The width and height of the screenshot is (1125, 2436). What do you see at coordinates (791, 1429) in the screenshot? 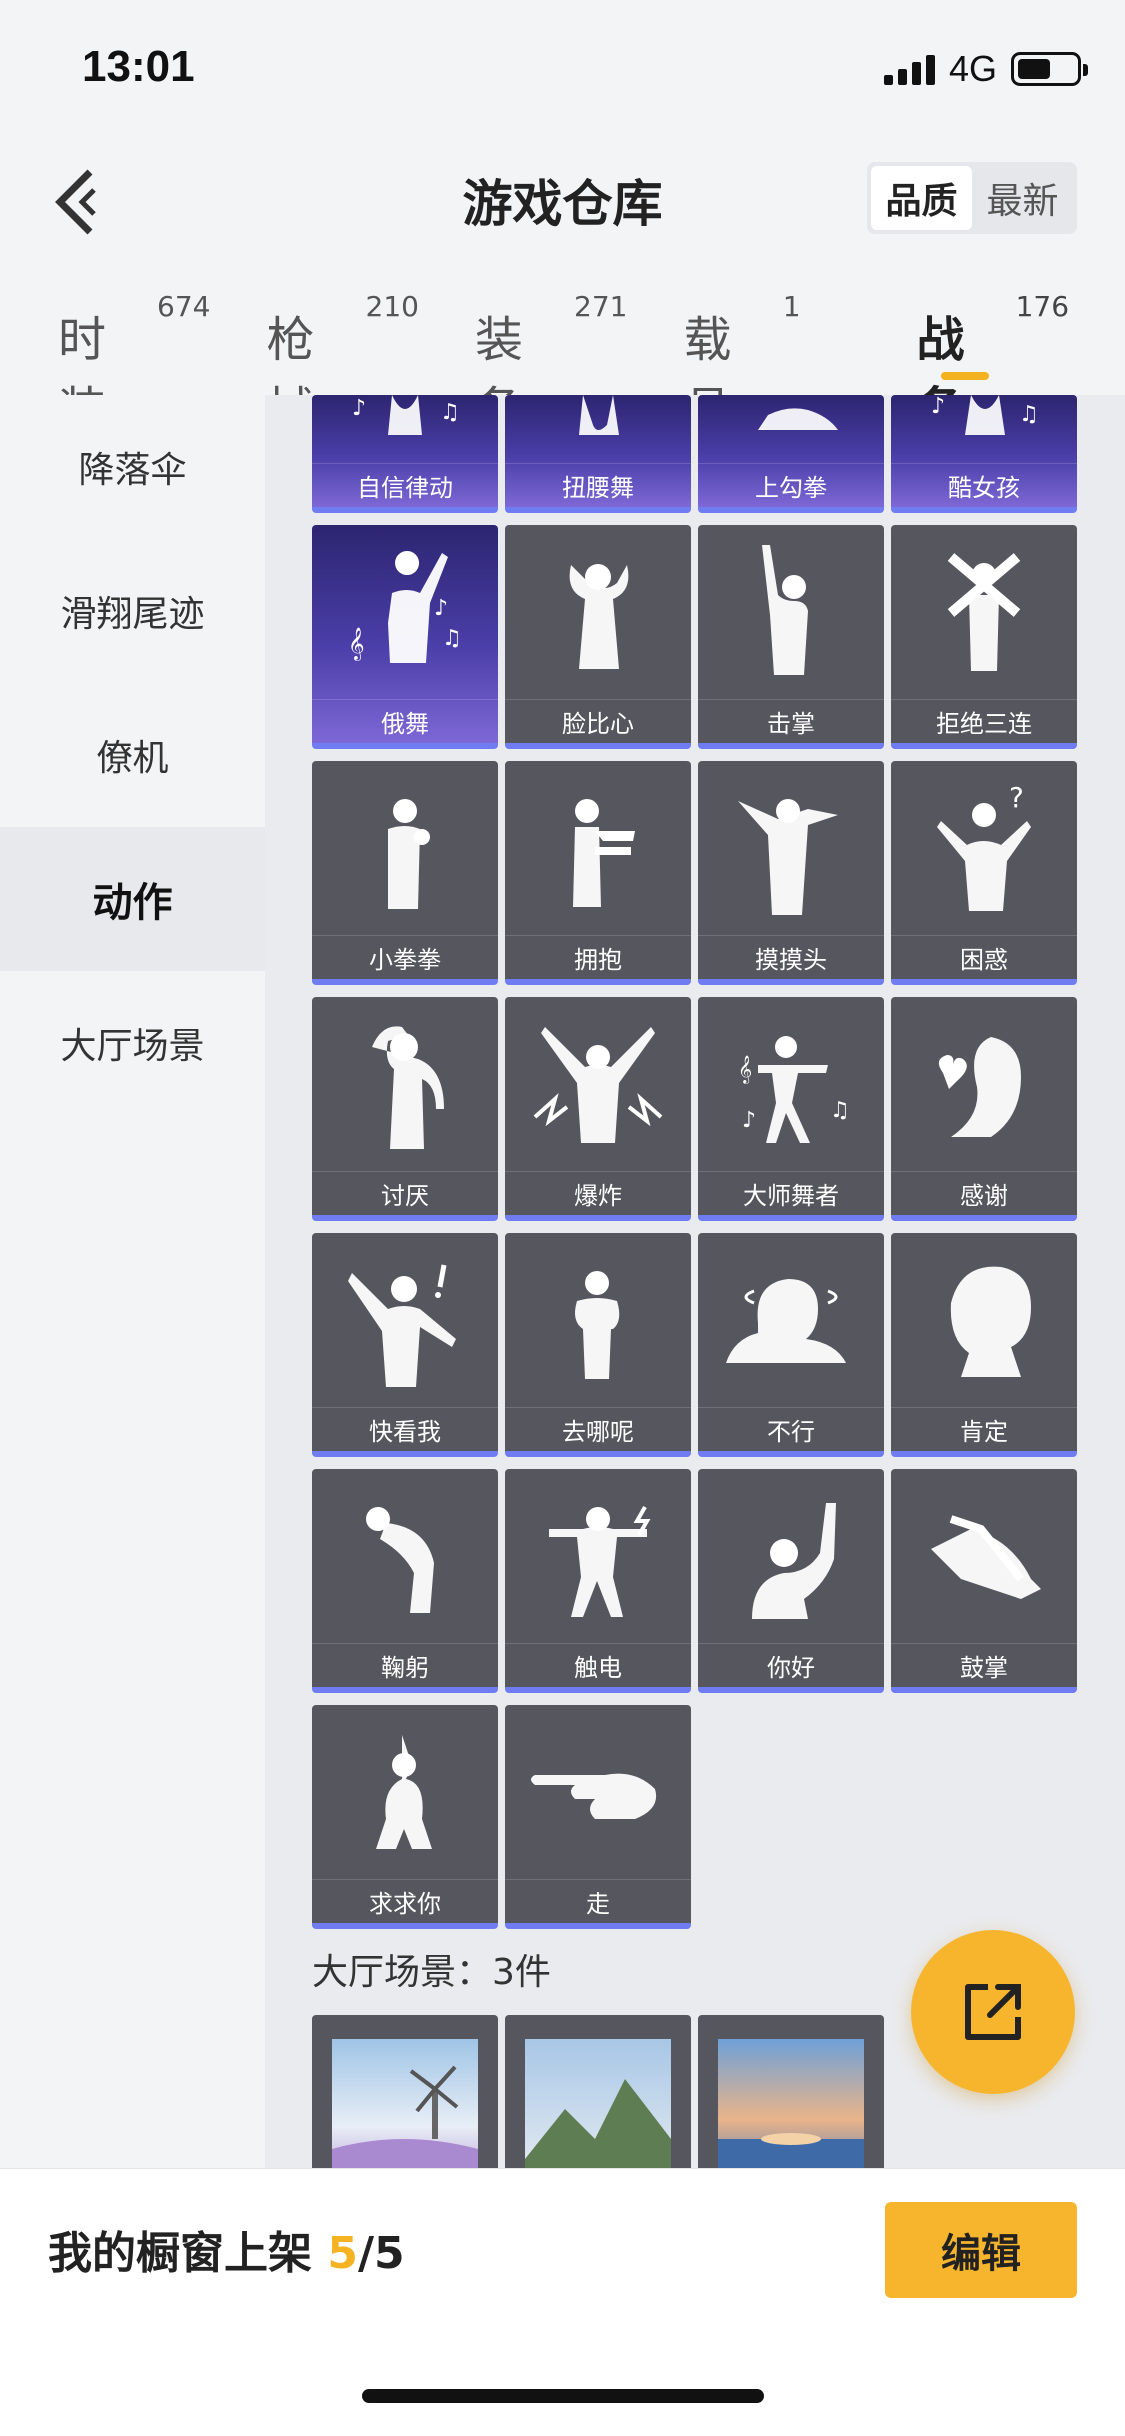
I see `action-label: 不行` at bounding box center [791, 1429].